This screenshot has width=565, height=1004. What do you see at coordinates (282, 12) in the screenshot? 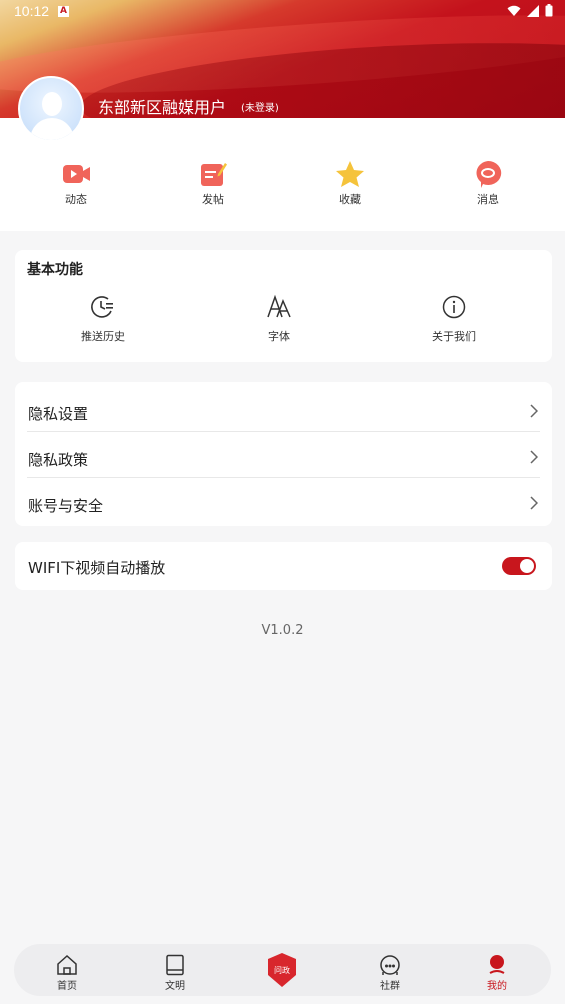
I see `status-bar: 10:12 A` at bounding box center [282, 12].